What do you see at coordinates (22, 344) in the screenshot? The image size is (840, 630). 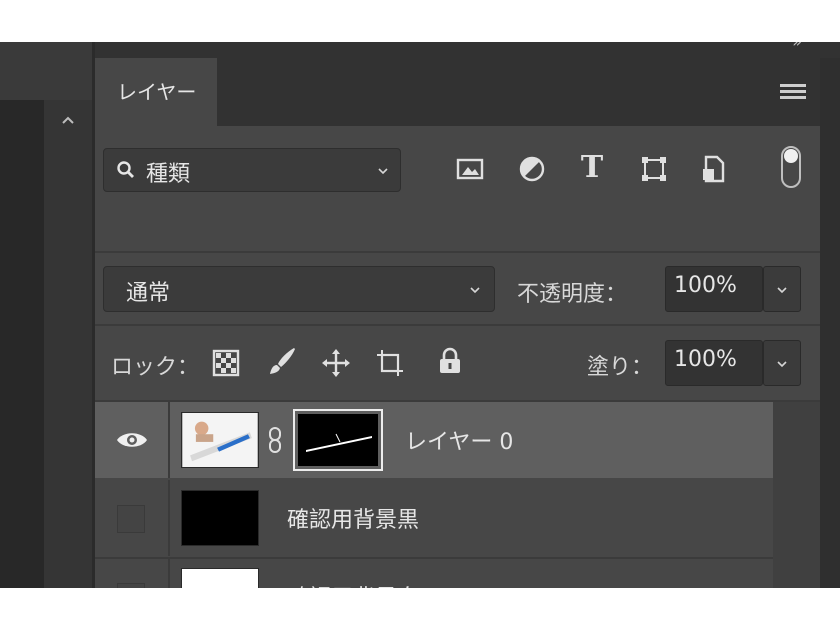 I see `document-area` at bounding box center [22, 344].